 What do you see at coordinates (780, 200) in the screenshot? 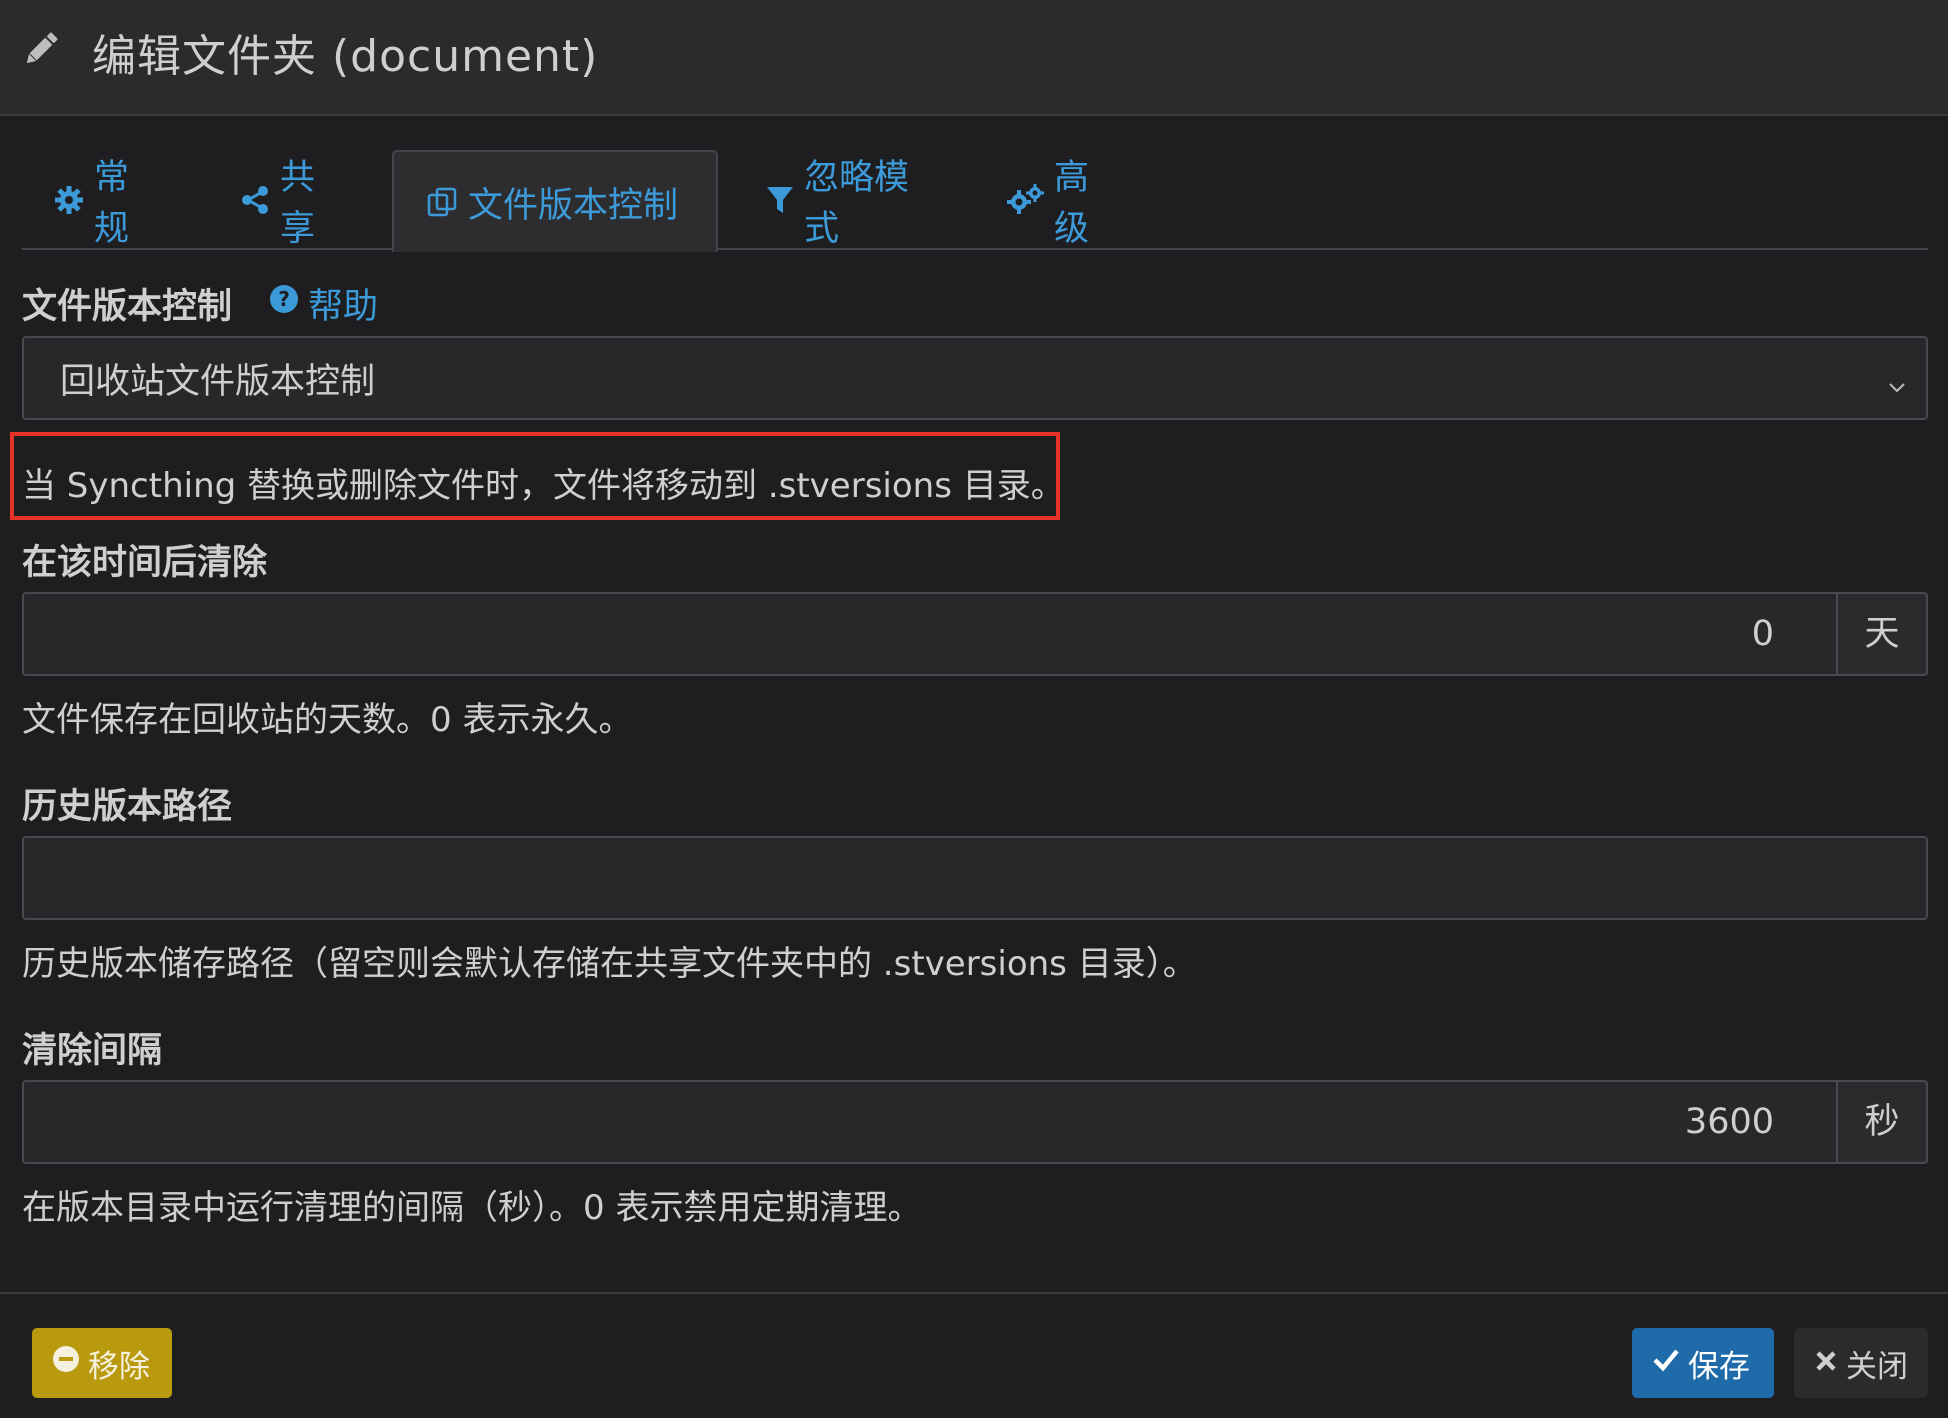
I see `filter-icon` at bounding box center [780, 200].